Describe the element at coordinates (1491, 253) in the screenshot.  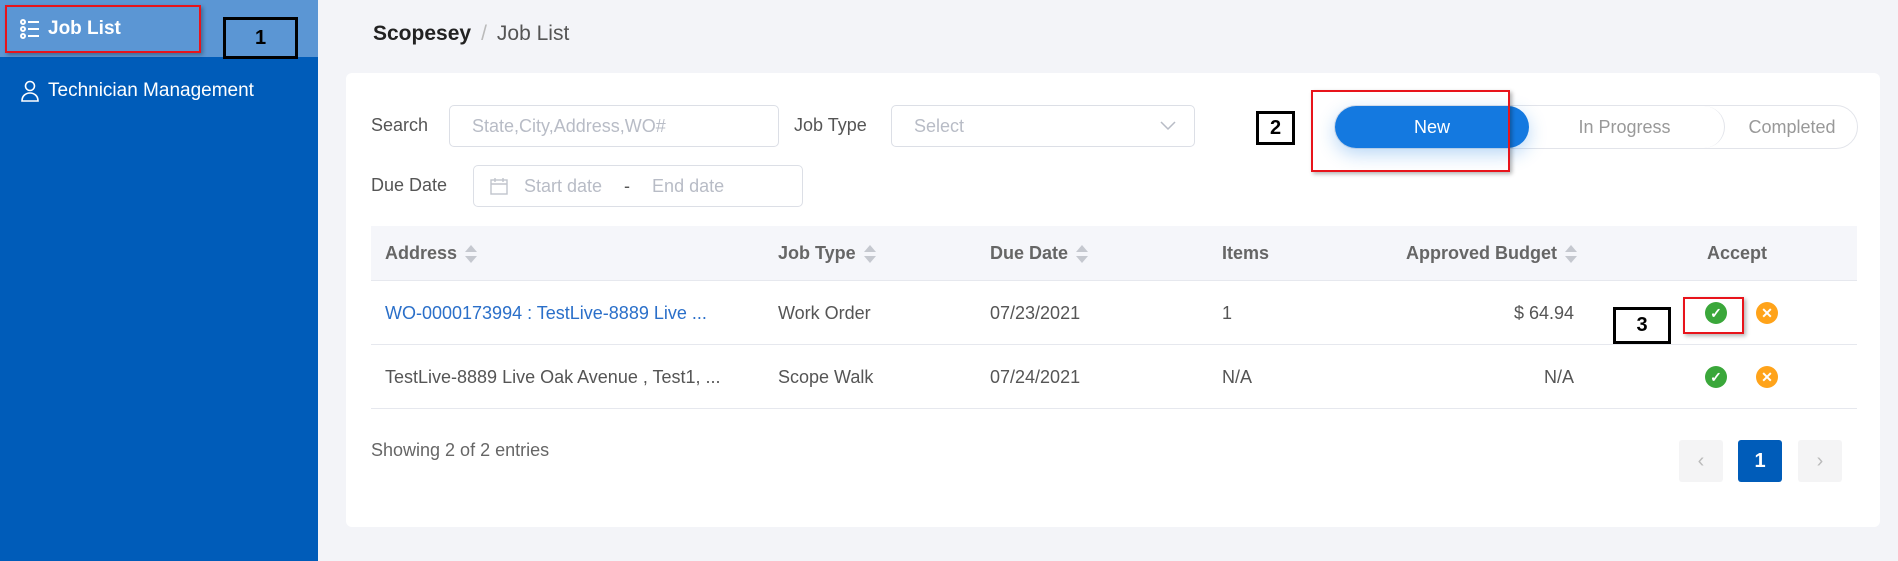
I see `column-approved-budget: Approved Budget` at that location.